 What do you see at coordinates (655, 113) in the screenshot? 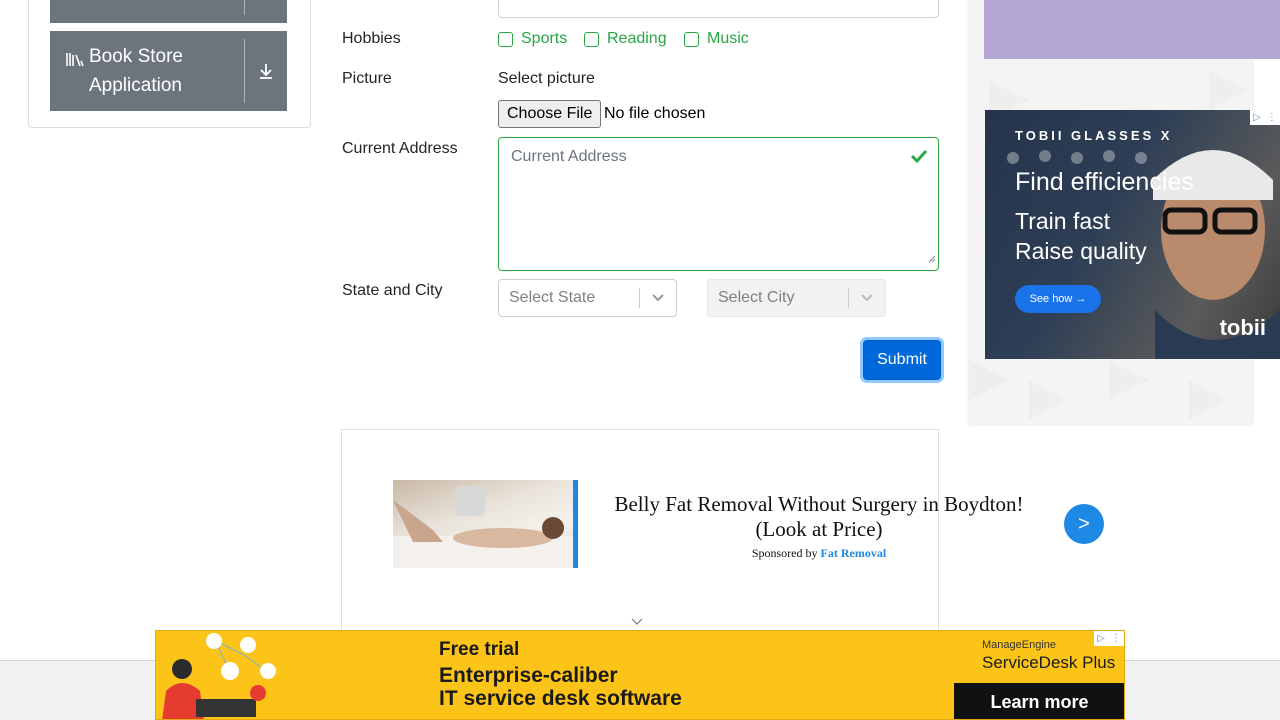
I see `file-status: No file chosen` at bounding box center [655, 113].